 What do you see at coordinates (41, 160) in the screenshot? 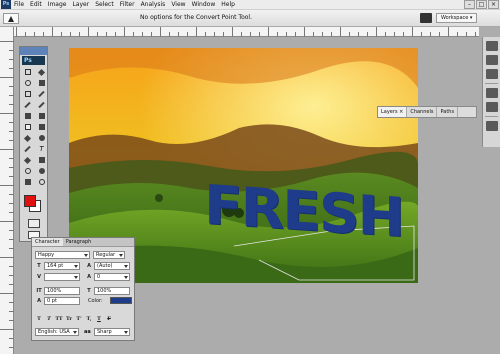
I see `shape-tool-icon` at bounding box center [41, 160].